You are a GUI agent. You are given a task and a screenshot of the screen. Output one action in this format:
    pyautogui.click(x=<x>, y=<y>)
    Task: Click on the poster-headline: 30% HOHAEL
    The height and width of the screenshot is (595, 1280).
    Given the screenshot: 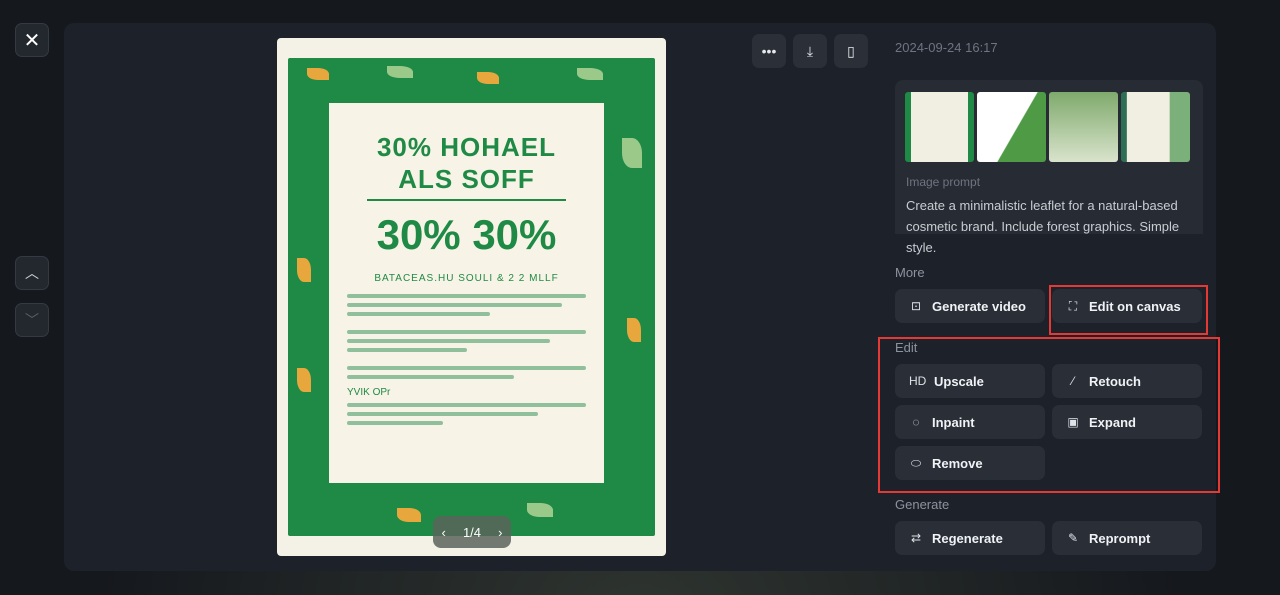 What is the action you would take?
    pyautogui.click(x=466, y=147)
    